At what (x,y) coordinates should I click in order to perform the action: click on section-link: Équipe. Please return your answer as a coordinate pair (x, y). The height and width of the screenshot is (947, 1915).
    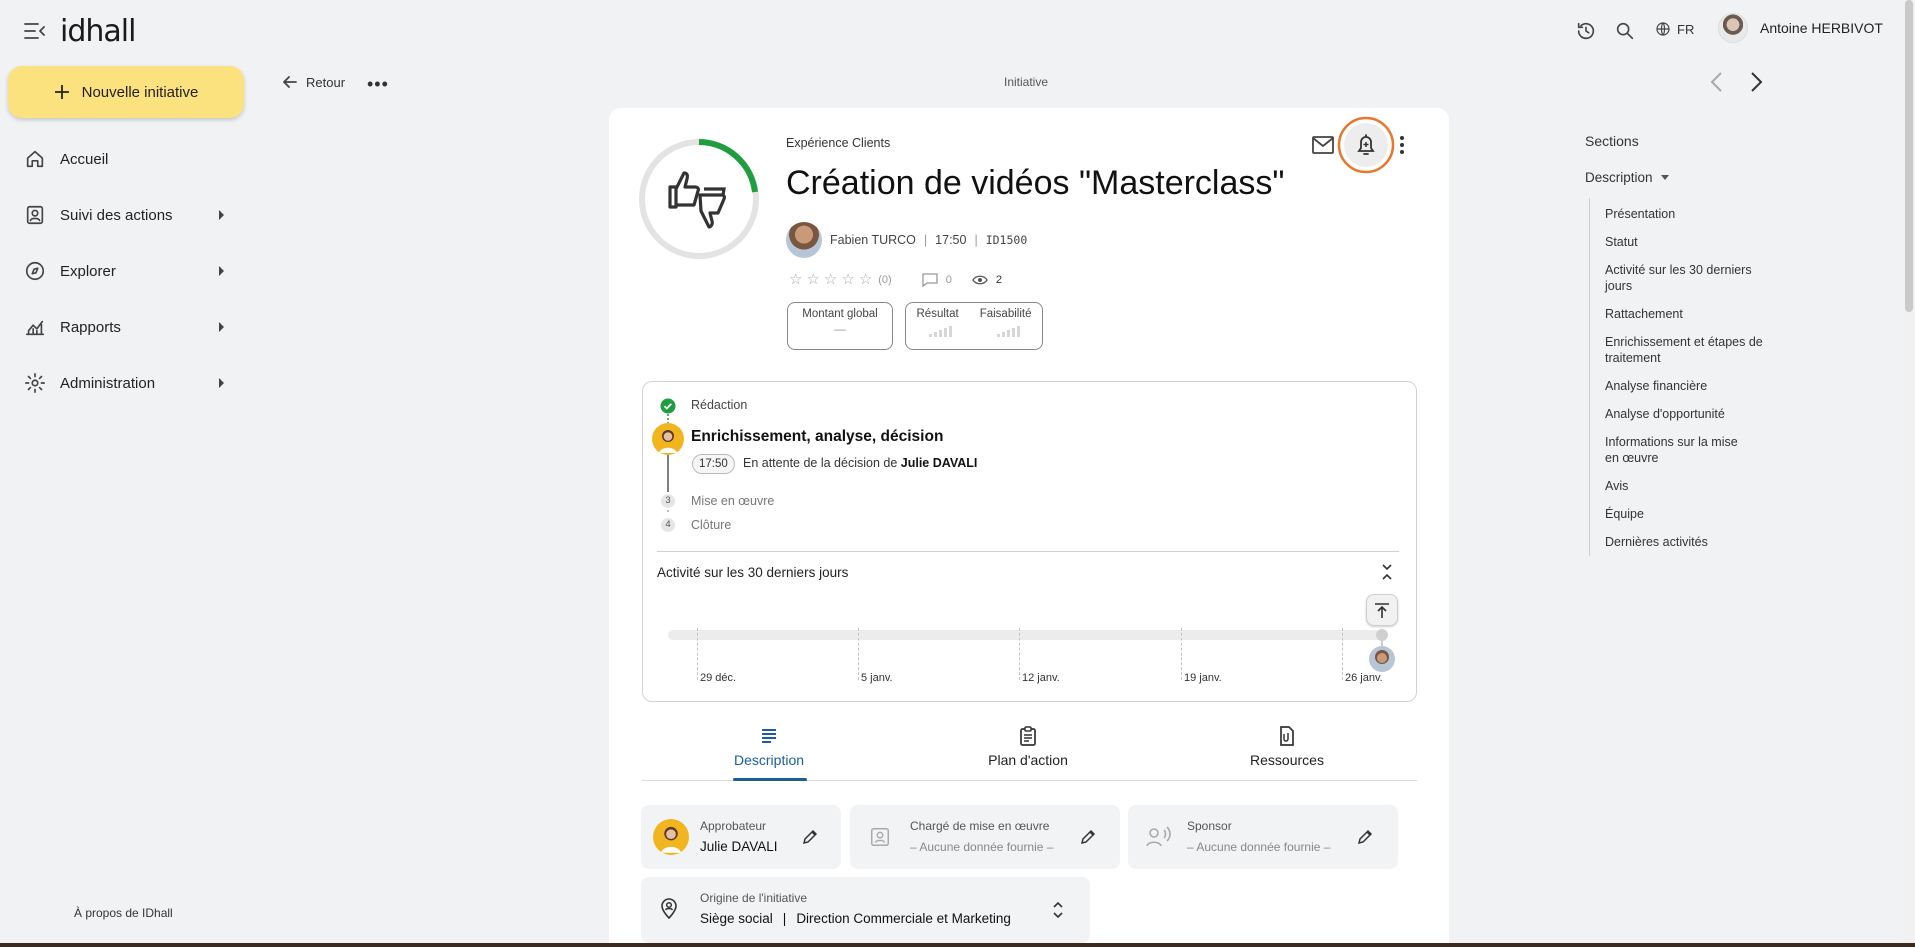
    Looking at the image, I should click on (1685, 514).